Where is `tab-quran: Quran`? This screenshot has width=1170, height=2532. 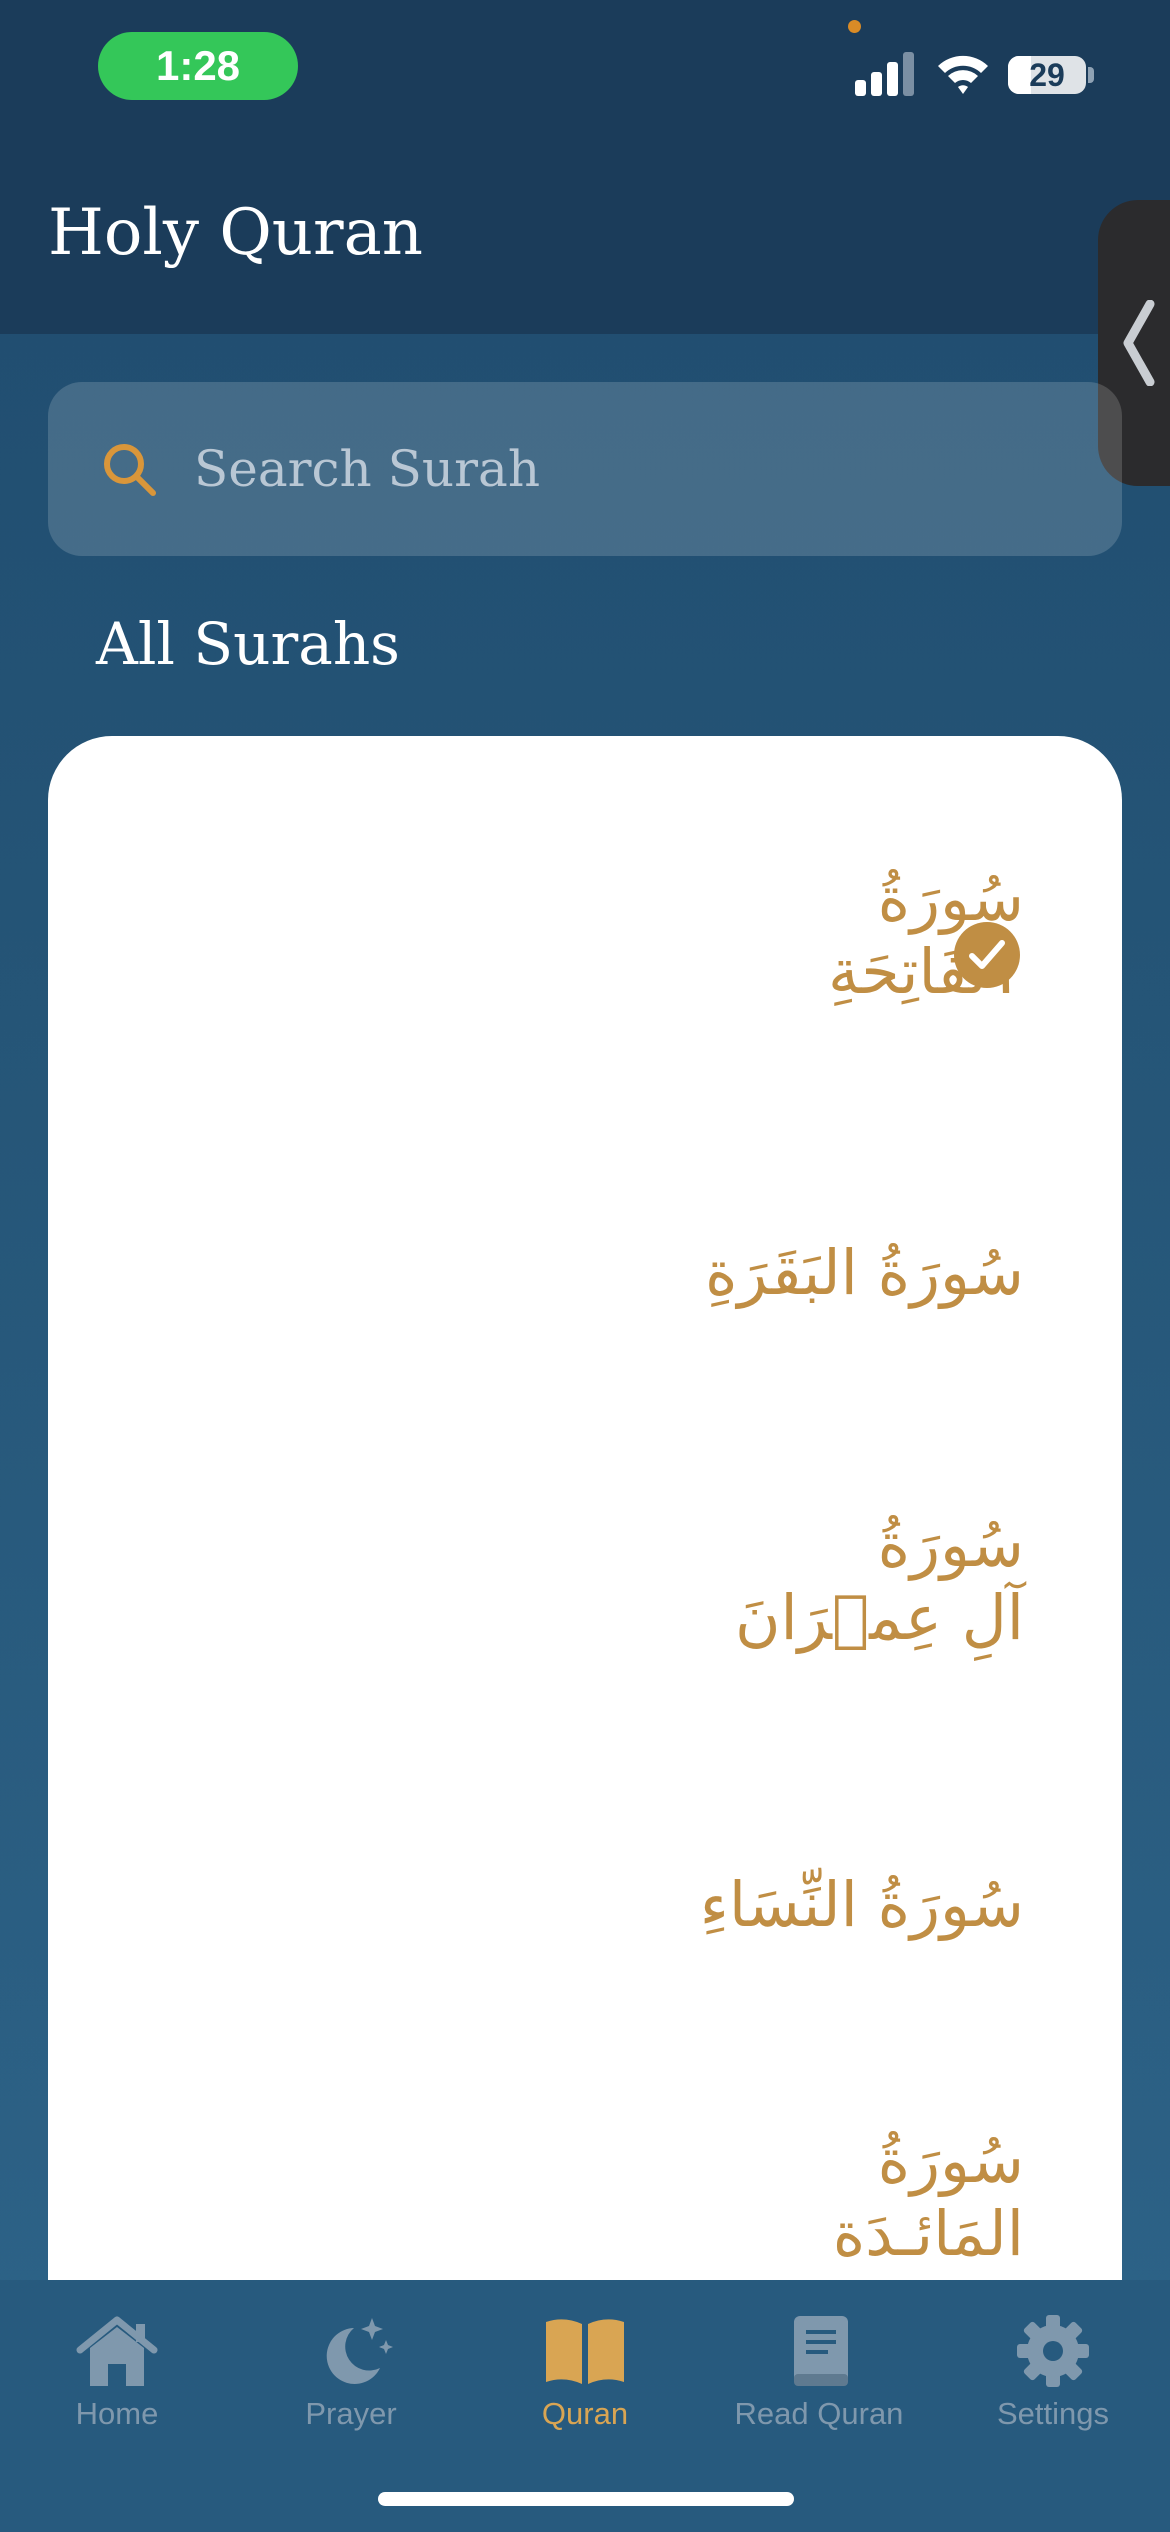 tab-quran: Quran is located at coordinates (585, 2376).